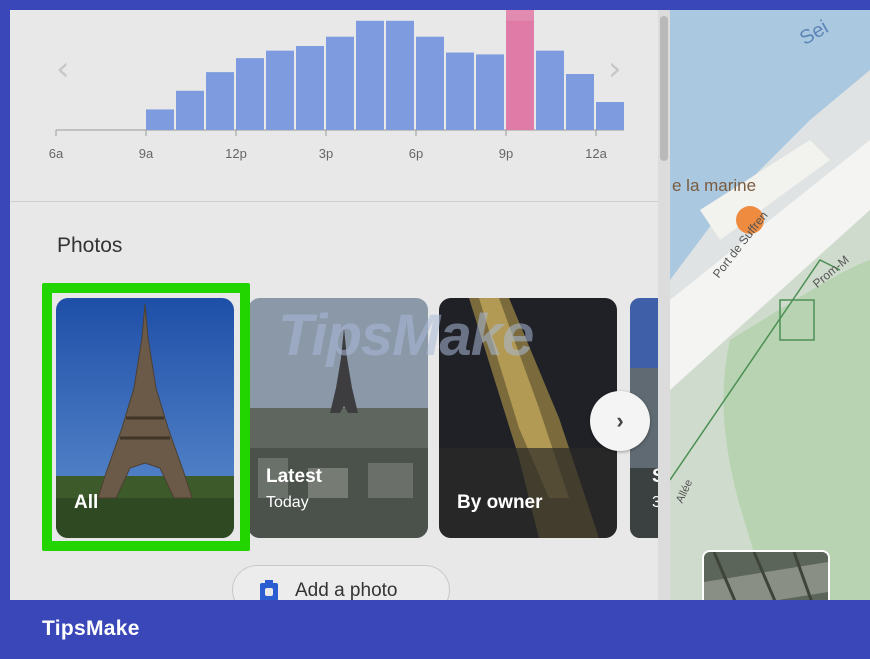 This screenshot has width=870, height=659. I want to click on bar-3p, so click(340, 83).